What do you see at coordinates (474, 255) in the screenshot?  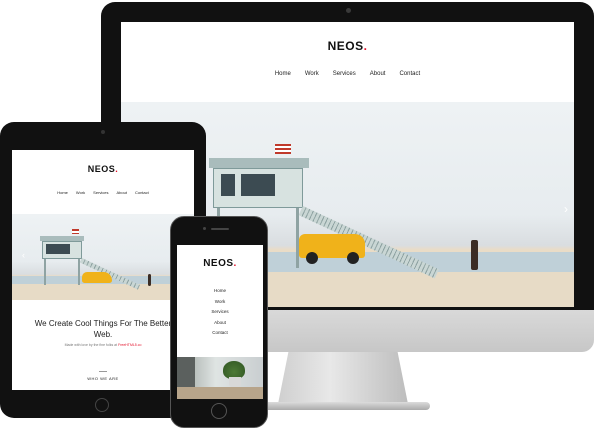 I see `person` at bounding box center [474, 255].